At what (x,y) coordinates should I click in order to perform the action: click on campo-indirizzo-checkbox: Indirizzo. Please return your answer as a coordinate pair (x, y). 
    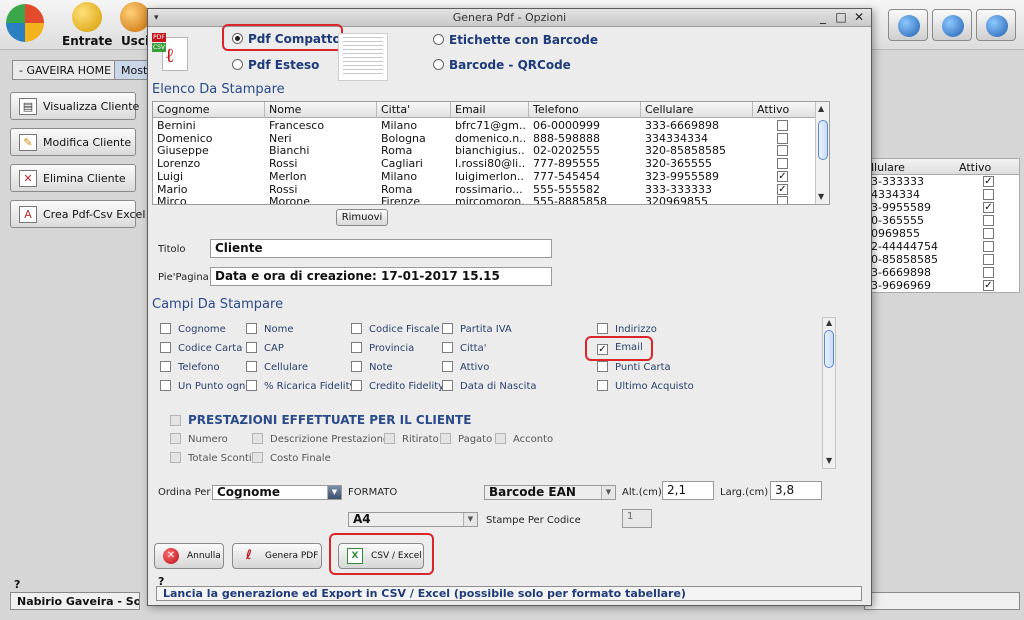
    Looking at the image, I should click on (627, 329).